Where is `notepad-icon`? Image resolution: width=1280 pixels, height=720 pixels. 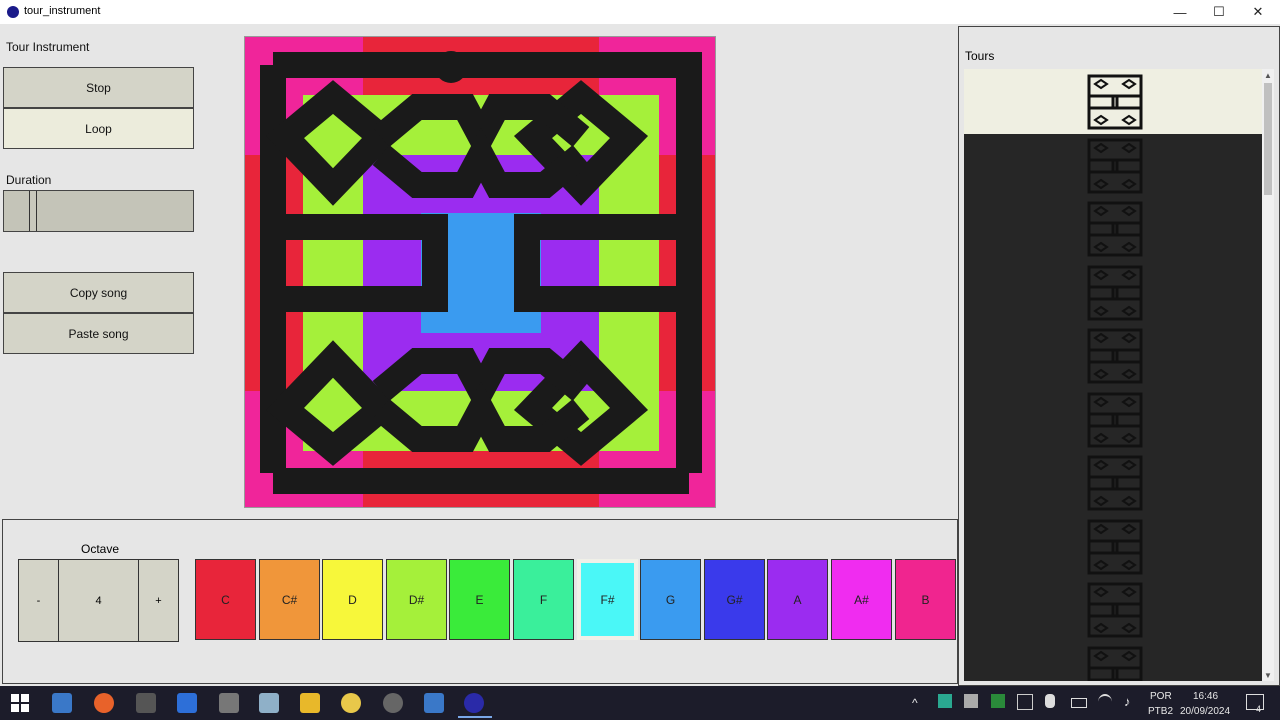 notepad-icon is located at coordinates (269, 703).